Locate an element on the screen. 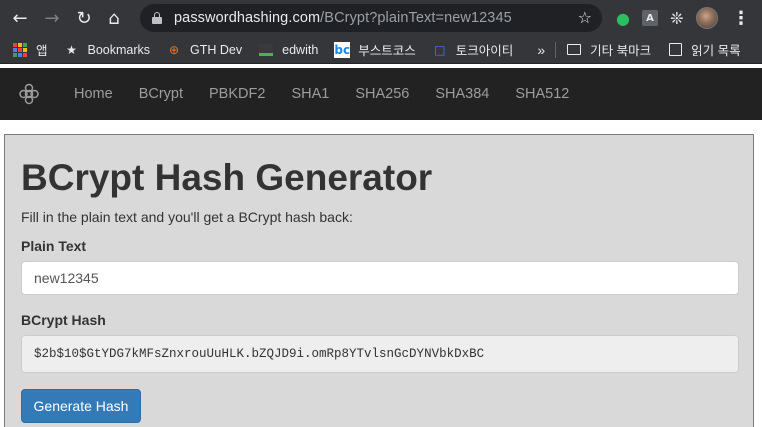 The width and height of the screenshot is (762, 427). logo-rings-icon is located at coordinates (29, 94).